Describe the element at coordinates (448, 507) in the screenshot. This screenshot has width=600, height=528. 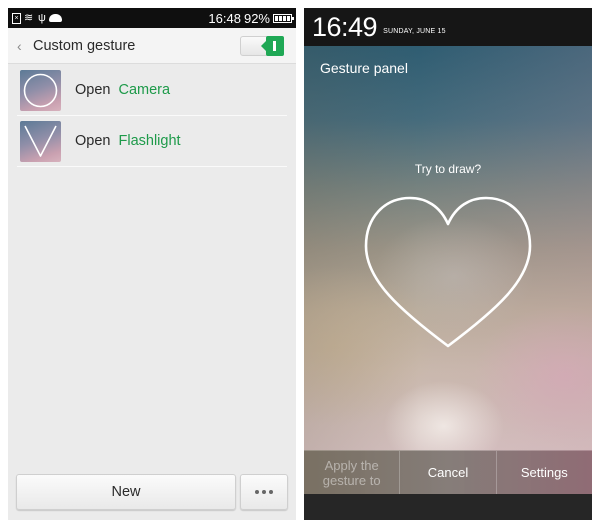
I see `navigation-strip` at that location.